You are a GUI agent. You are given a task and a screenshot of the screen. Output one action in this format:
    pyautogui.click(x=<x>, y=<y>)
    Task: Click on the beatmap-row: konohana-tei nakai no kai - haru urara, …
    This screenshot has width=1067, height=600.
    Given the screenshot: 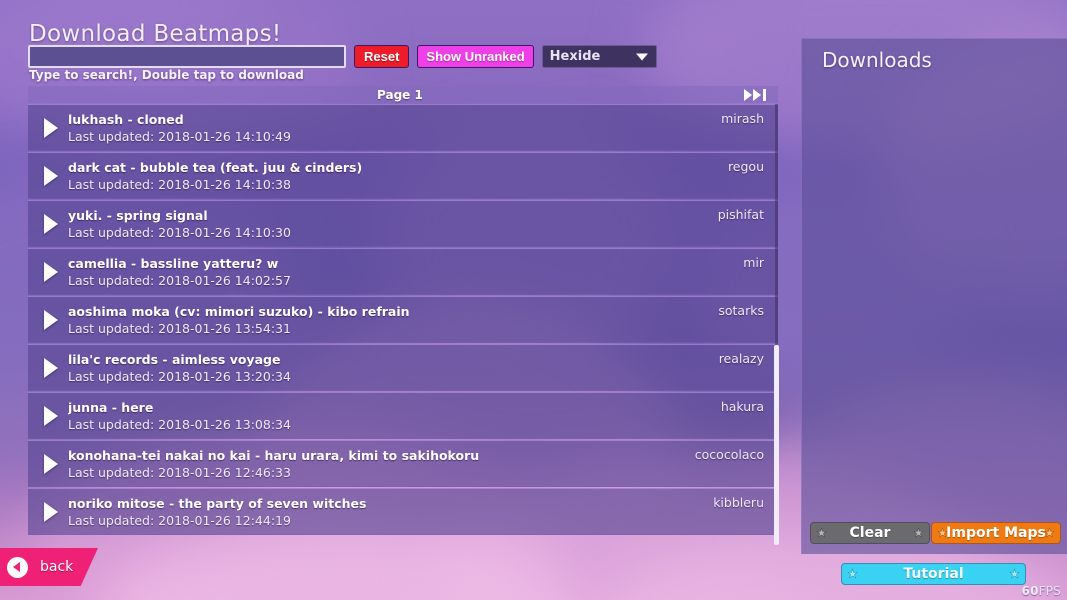 What is the action you would take?
    pyautogui.click(x=403, y=463)
    